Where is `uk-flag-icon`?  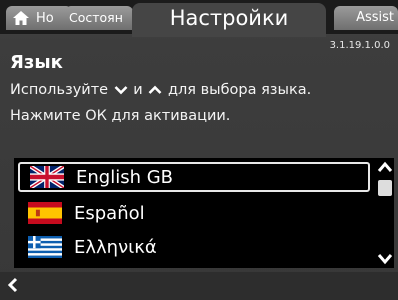
uk-flag-icon is located at coordinates (47, 177).